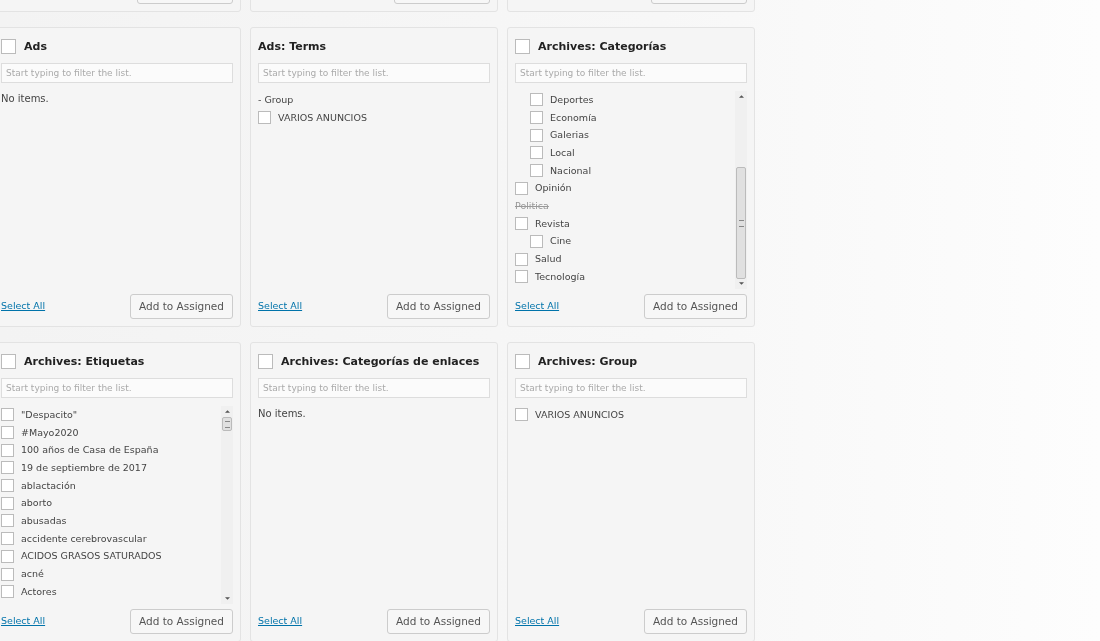  I want to click on item-label: Deportes, so click(572, 99).